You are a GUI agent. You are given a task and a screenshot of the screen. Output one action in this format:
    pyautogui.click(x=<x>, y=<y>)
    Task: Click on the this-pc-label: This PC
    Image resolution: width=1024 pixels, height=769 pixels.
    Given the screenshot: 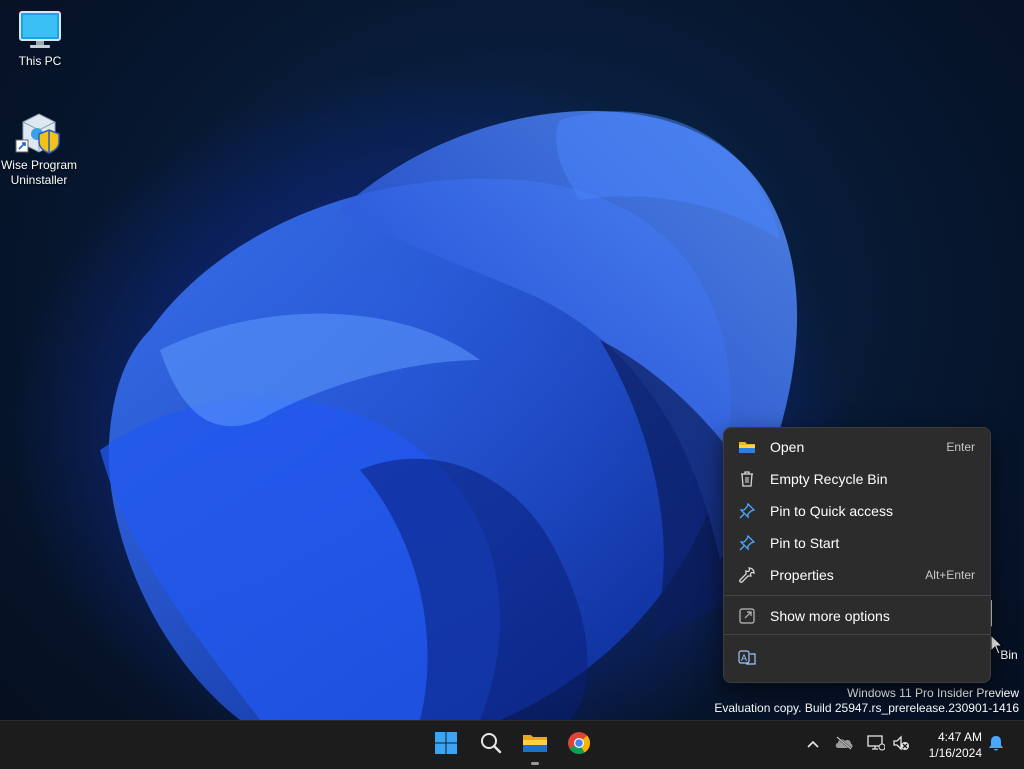 What is the action you would take?
    pyautogui.click(x=40, y=61)
    